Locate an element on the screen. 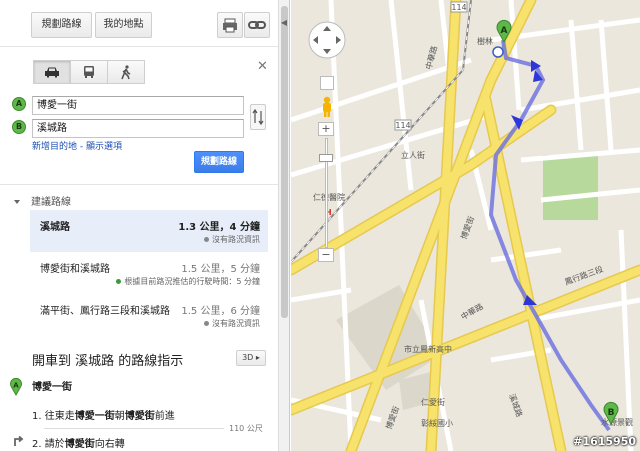 The height and width of the screenshot is (451, 640). route-name: 博愛街和溪城路 is located at coordinates (75, 269).